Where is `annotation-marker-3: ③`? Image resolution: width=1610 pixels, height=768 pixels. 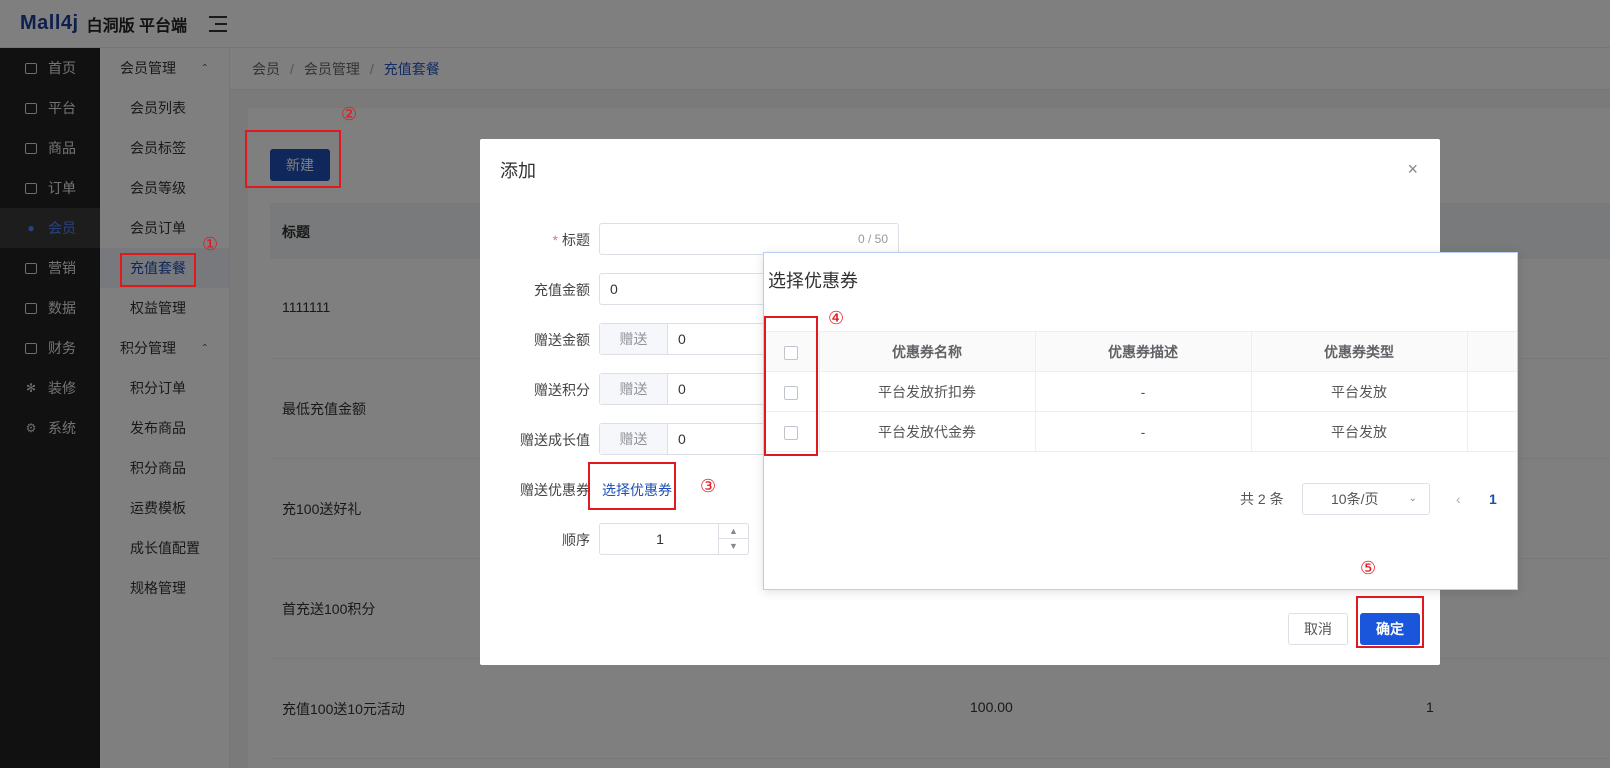 annotation-marker-3: ③ is located at coordinates (708, 486).